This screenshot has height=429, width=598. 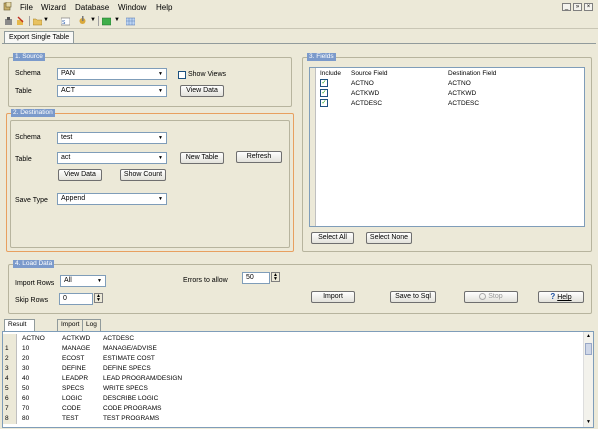 I want to click on actno-cell: 50, so click(x=26, y=388).